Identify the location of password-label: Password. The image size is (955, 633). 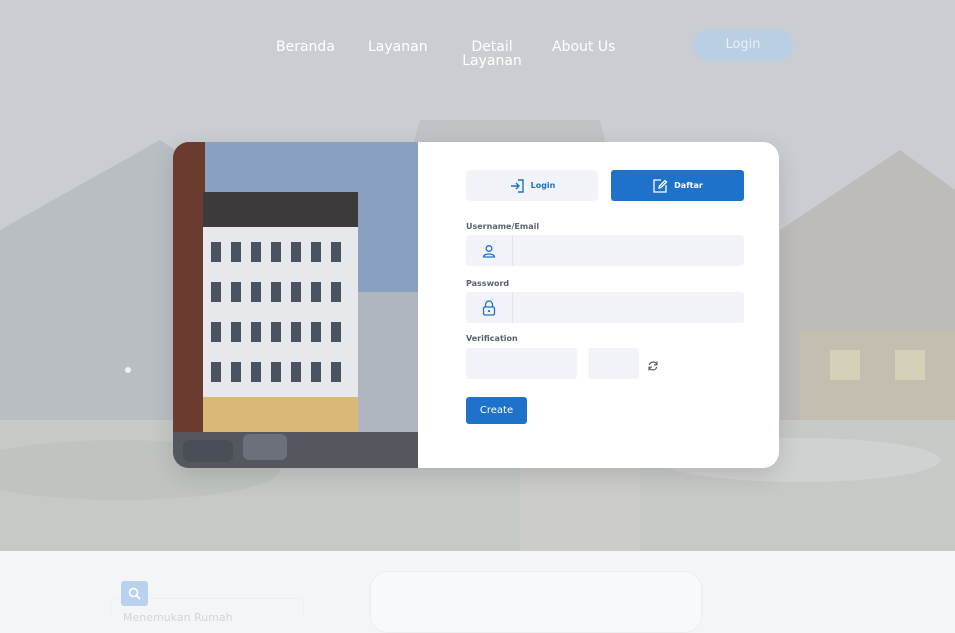
(488, 283).